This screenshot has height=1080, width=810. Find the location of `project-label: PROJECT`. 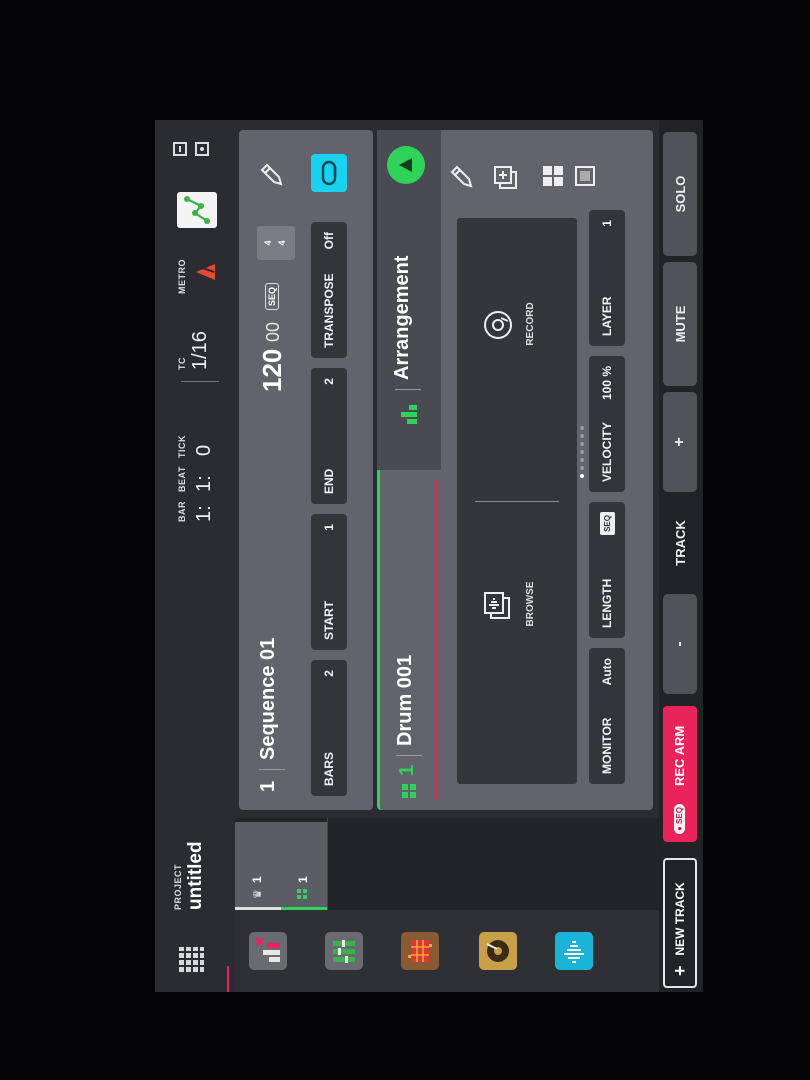

project-label: PROJECT is located at coordinates (178, 886).